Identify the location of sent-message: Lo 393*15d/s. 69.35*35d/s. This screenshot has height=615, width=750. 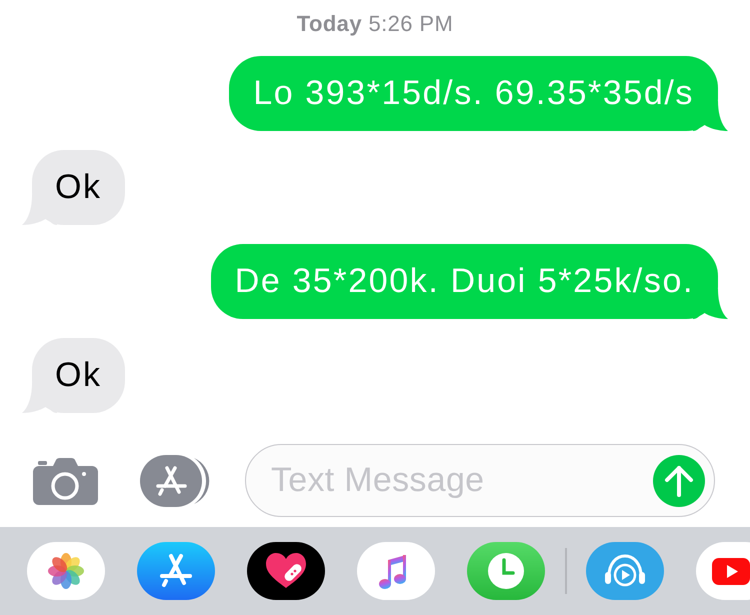
(478, 93).